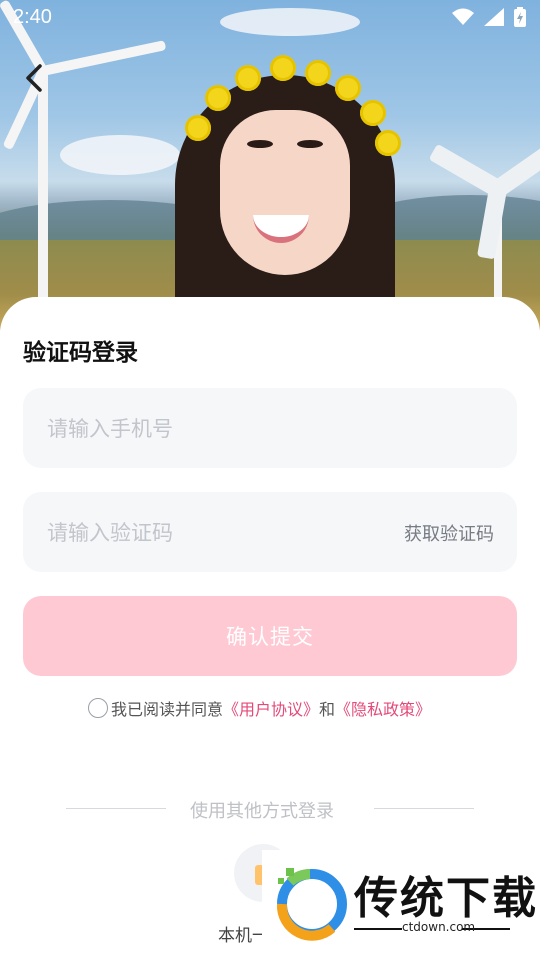 The width and height of the screenshot is (540, 960). I want to click on watermark-brand: 传统下载, so click(446, 898).